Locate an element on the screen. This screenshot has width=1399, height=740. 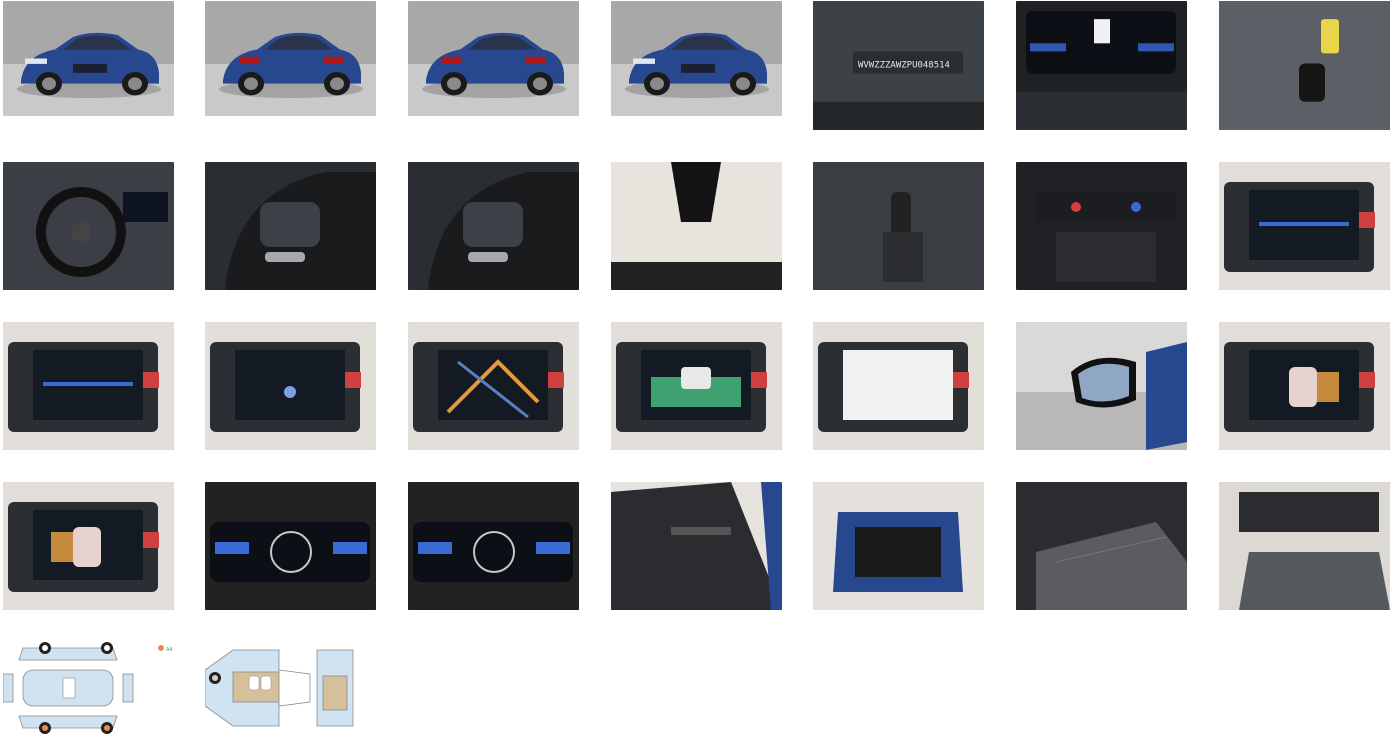
service-icon is located at coordinates (898, 386).